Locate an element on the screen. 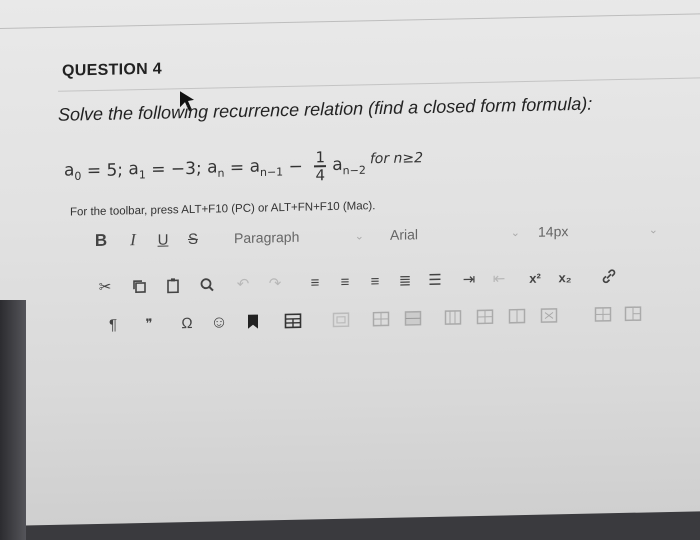 This screenshot has height=540, width=700. strikethrough-button: S is located at coordinates (193, 239).